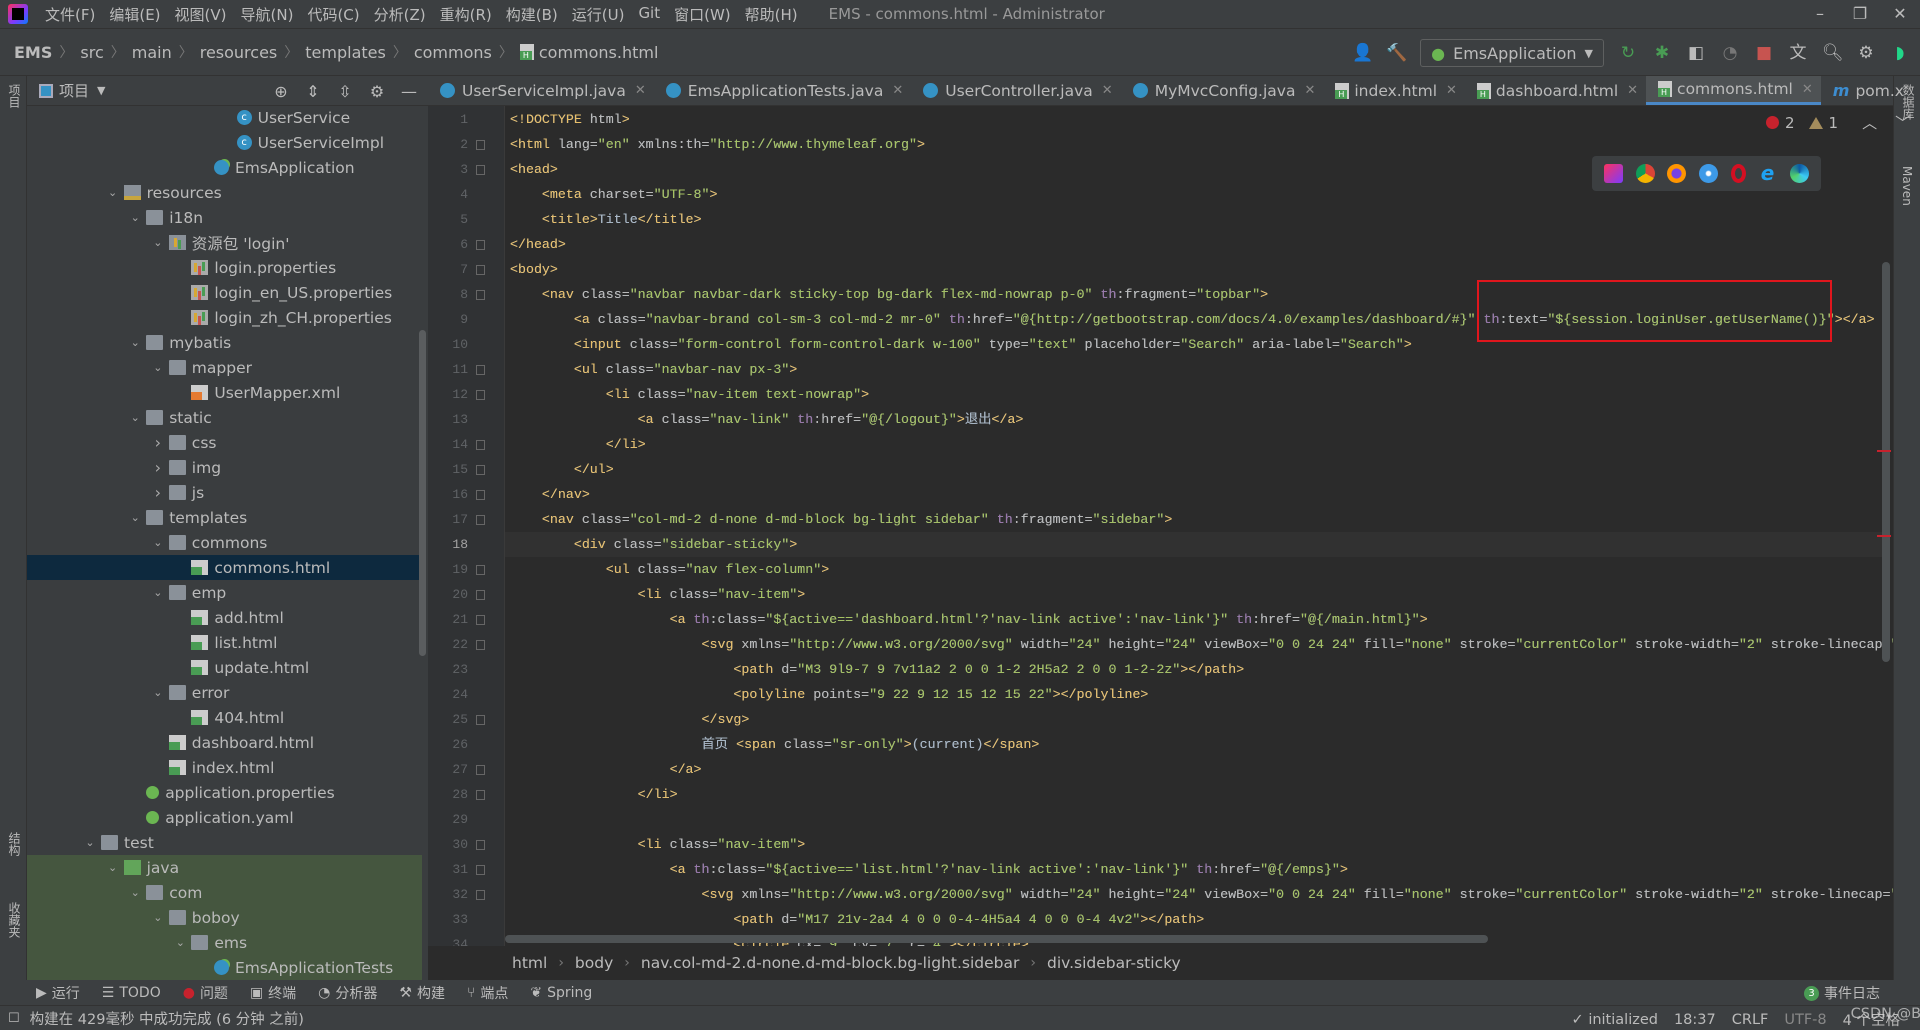 This screenshot has width=1920, height=1030. I want to click on menu-item: 分析(Z), so click(400, 14).